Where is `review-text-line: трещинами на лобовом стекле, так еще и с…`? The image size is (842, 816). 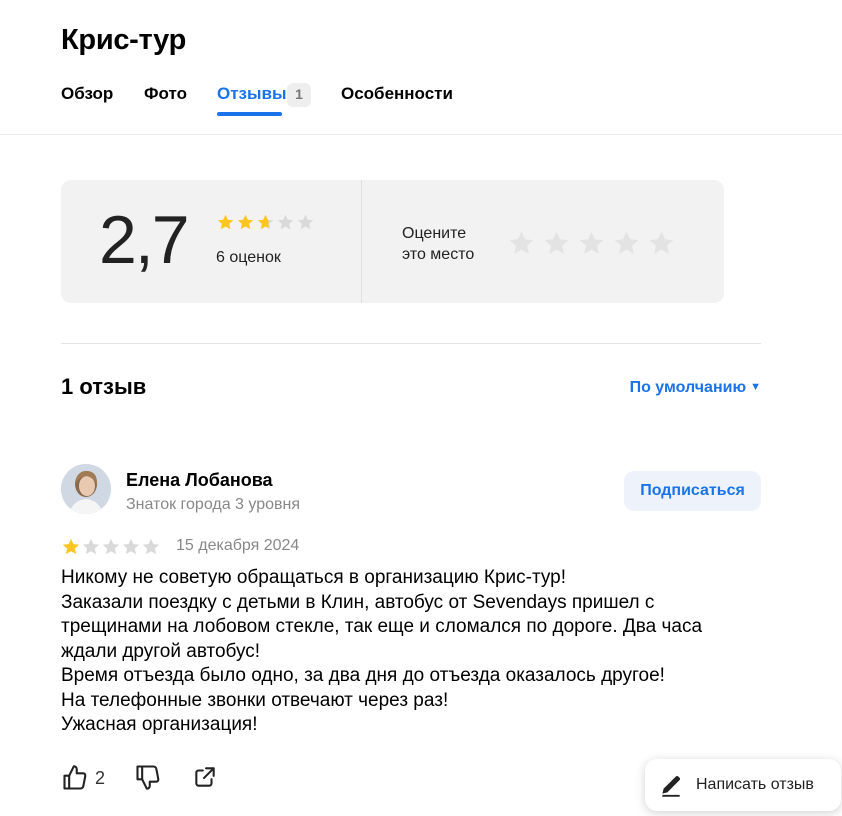 review-text-line: трещинами на лобовом стекле, так еще и с… is located at coordinates (382, 626).